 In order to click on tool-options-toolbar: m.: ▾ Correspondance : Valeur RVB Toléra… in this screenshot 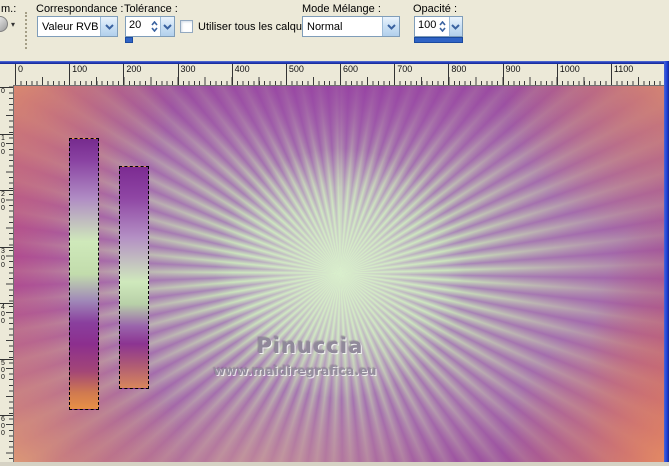, I will do `click(334, 30)`.